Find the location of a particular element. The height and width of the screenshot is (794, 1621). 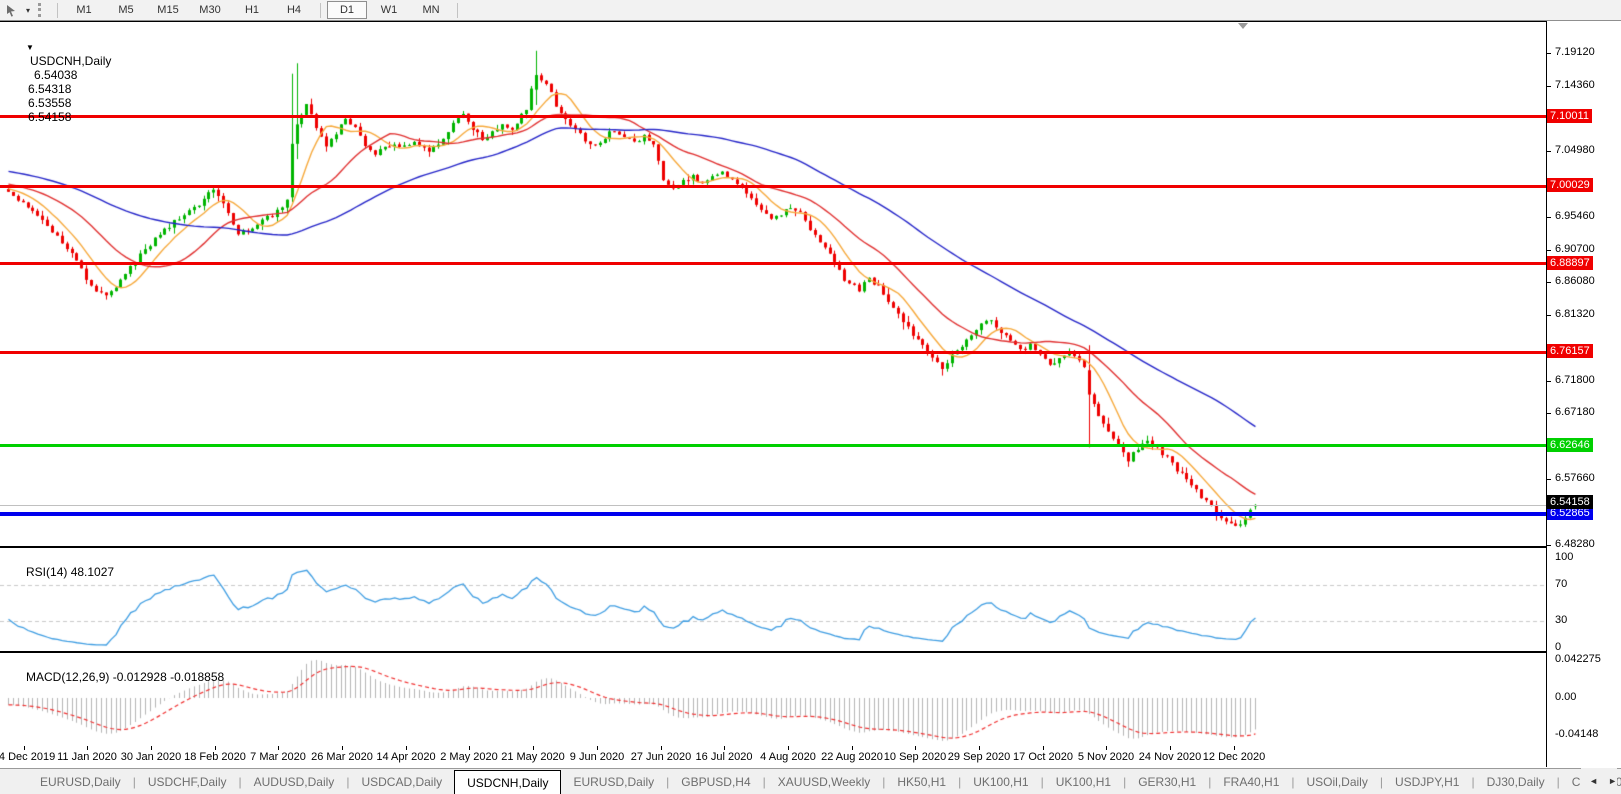

timeframe-button-h4: H4 is located at coordinates (294, 10).